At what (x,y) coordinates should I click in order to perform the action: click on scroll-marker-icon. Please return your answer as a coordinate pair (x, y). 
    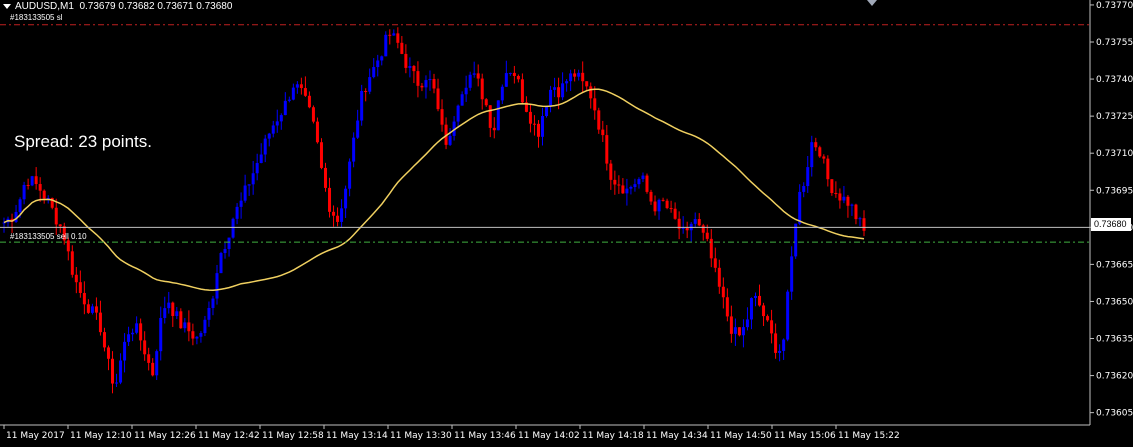
    Looking at the image, I should click on (872, 3).